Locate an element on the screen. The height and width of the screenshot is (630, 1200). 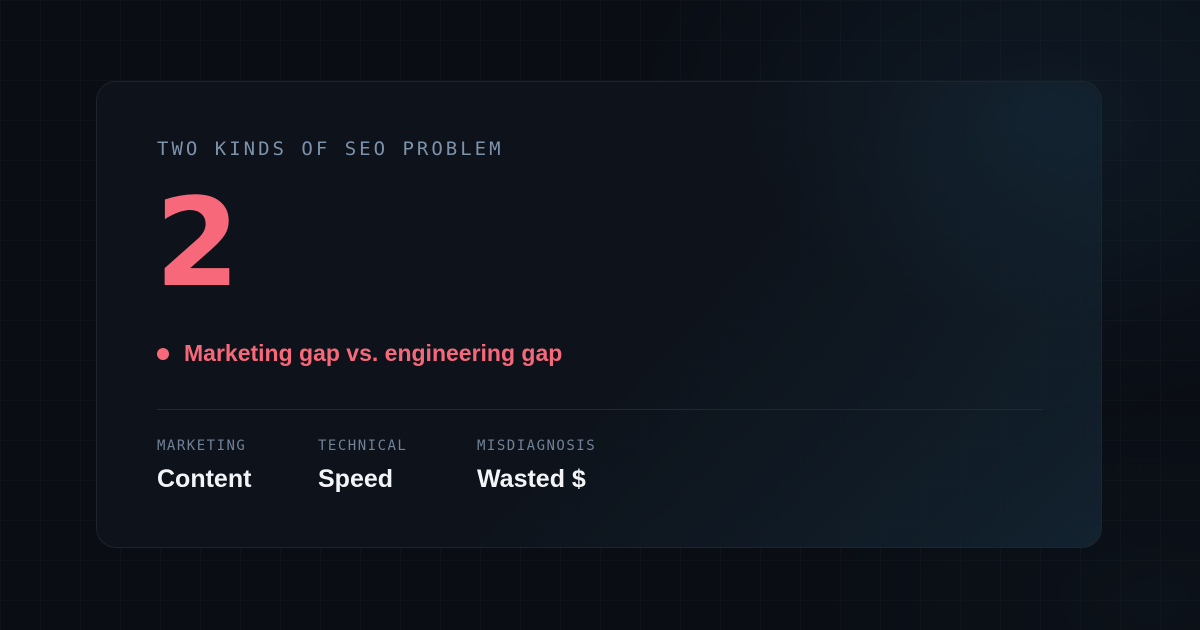
stat-value: Wasted $ is located at coordinates (531, 479).